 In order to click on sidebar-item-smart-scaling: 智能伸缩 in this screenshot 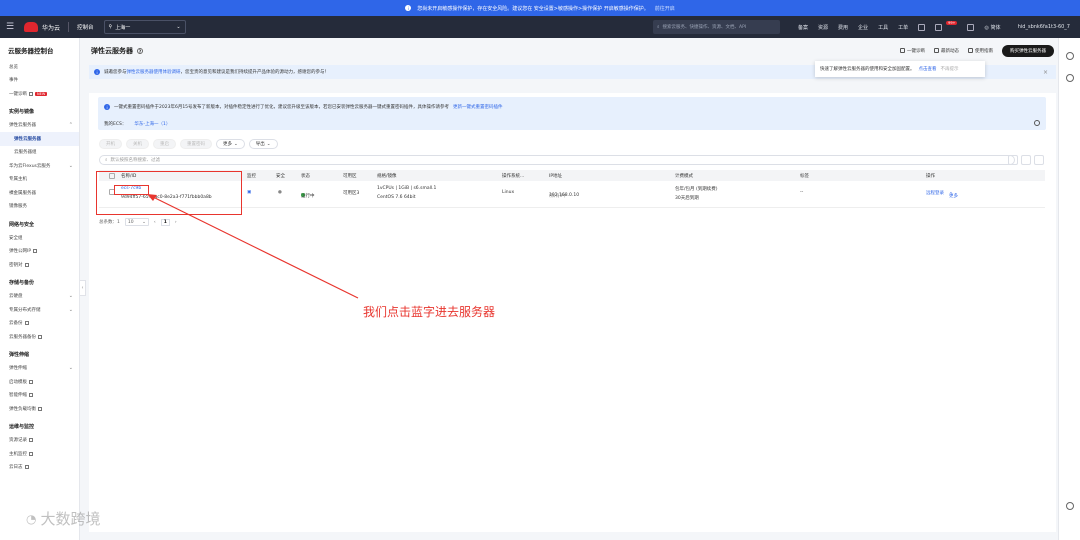, I will do `click(39, 396)`.